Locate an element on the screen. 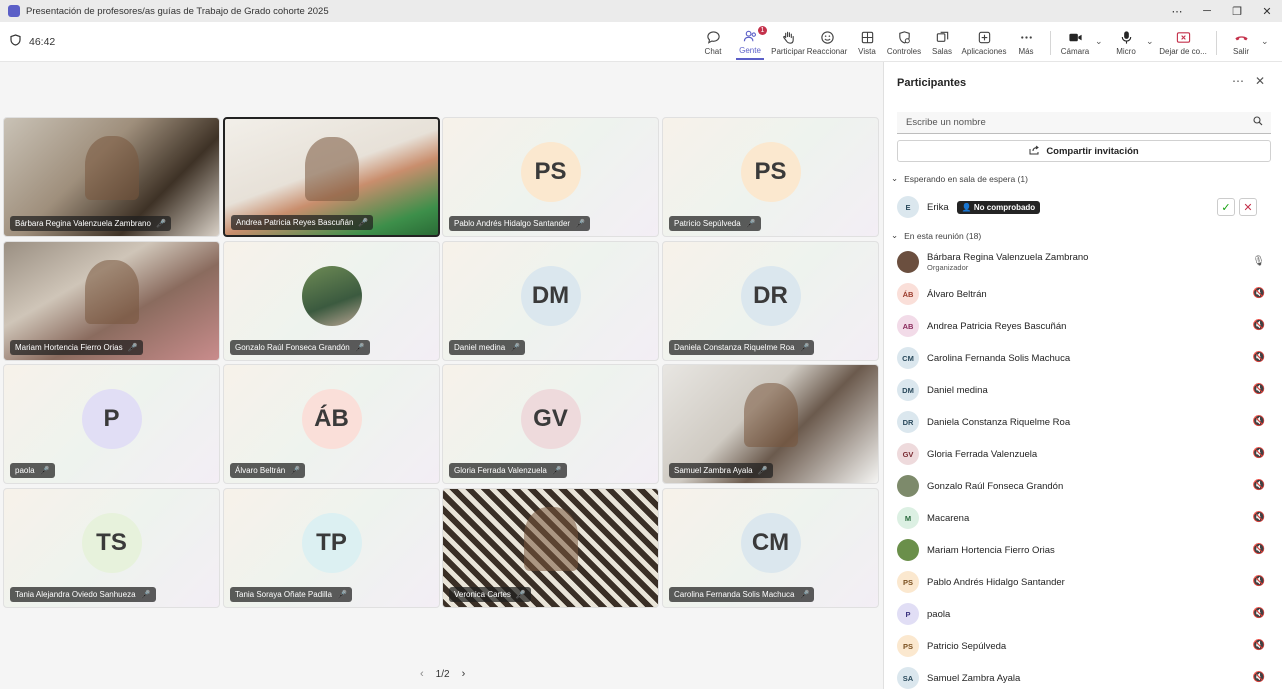  mic-on-icon: 🎙 is located at coordinates (1258, 261).